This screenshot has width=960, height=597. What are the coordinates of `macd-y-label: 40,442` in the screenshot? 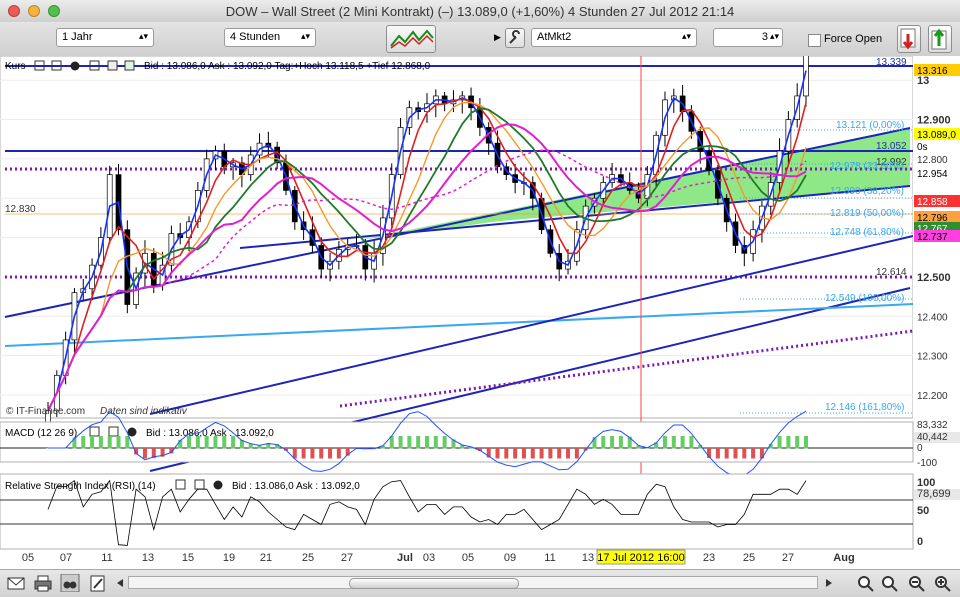 It's located at (932, 437).